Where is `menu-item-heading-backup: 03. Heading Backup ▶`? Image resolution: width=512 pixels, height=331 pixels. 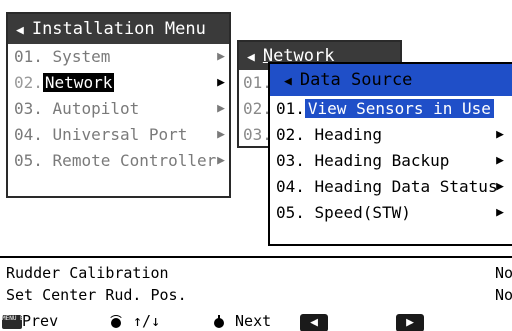
menu-item-heading-backup: 03. Heading Backup ▶ is located at coordinates (391, 161).